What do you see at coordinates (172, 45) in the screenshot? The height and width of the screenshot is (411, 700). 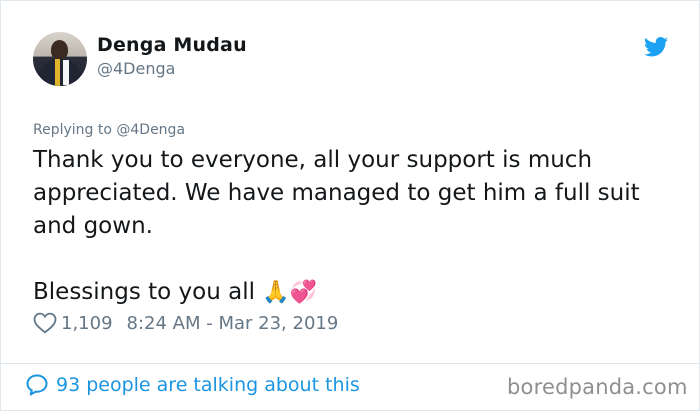 I see `author-name: Denga Mudau` at bounding box center [172, 45].